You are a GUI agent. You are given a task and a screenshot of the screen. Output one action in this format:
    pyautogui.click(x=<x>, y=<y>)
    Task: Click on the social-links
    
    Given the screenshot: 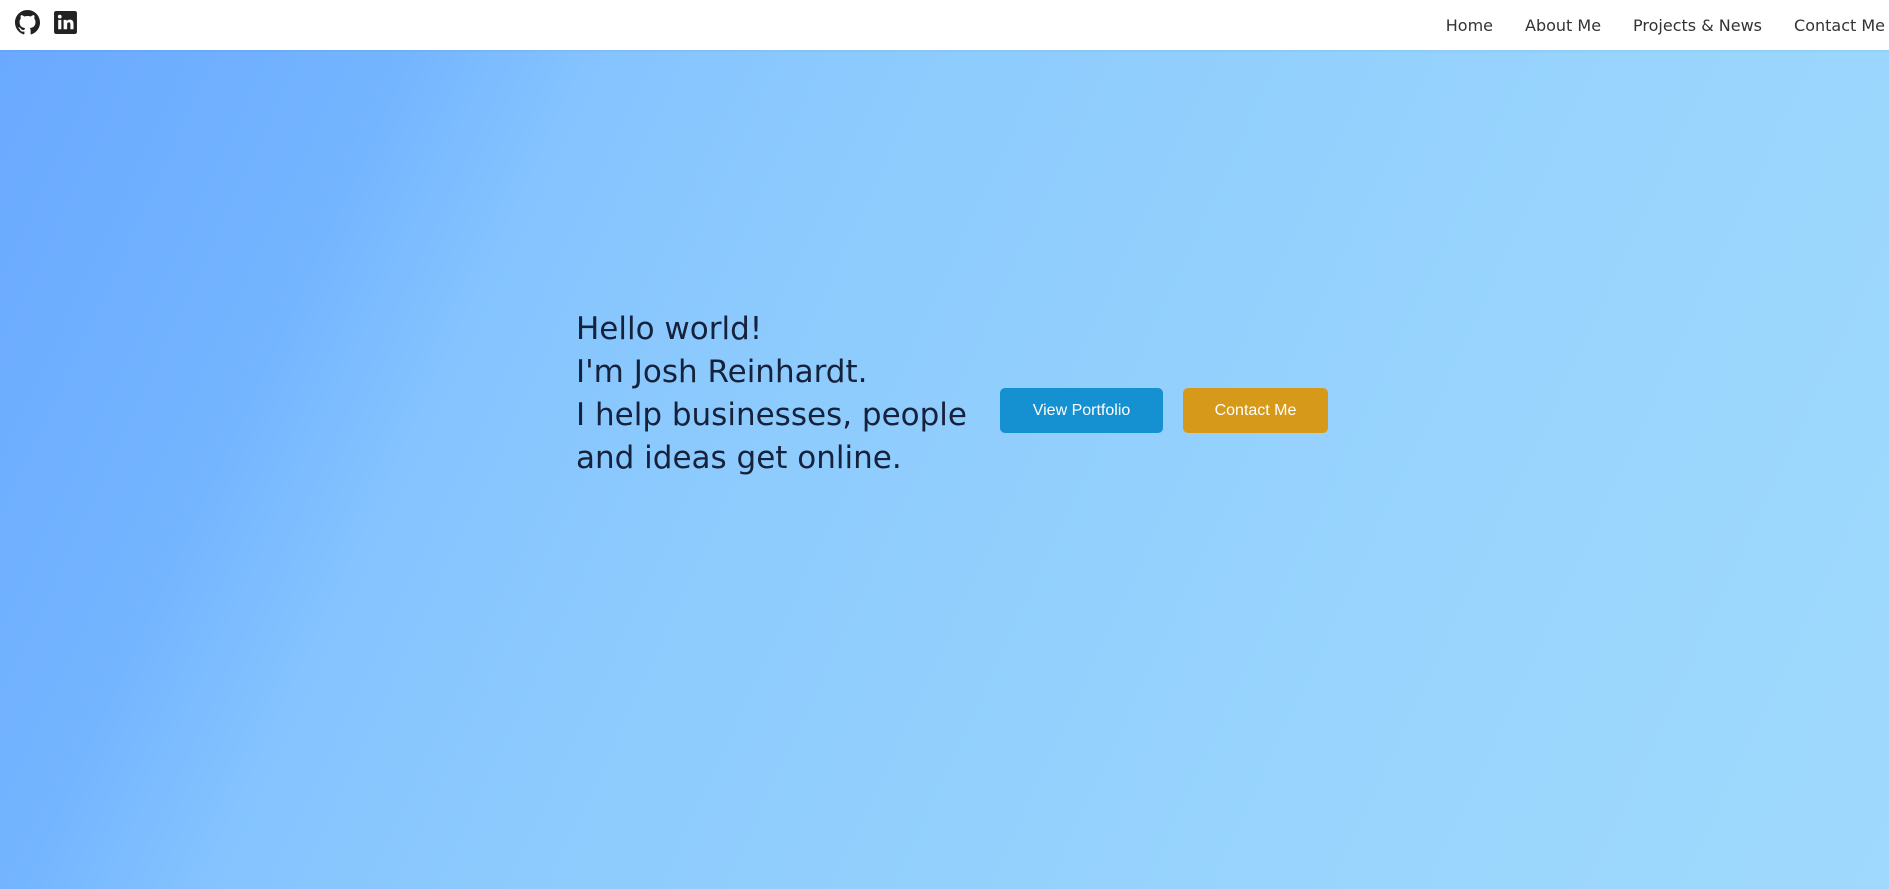 What is the action you would take?
    pyautogui.click(x=46, y=22)
    